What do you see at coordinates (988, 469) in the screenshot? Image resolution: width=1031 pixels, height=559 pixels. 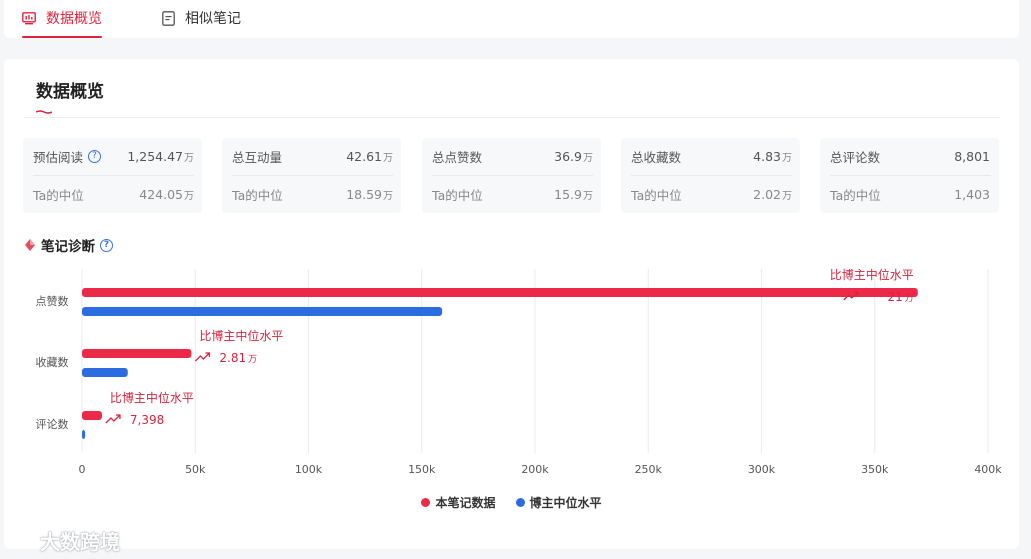 I see `x-tick-label: 400k` at bounding box center [988, 469].